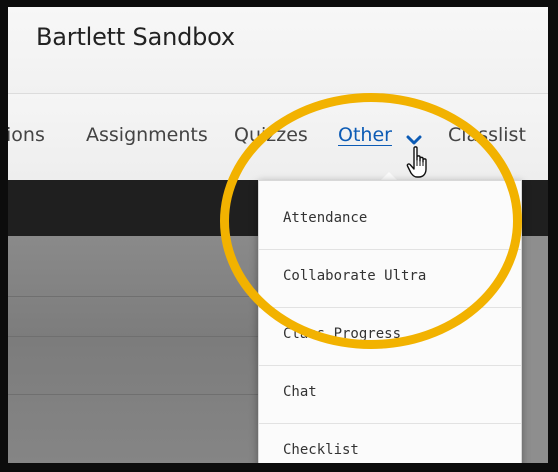 Image resolution: width=558 pixels, height=472 pixels. What do you see at coordinates (26, 135) in the screenshot?
I see `nav-item-discussions: ions` at bounding box center [26, 135].